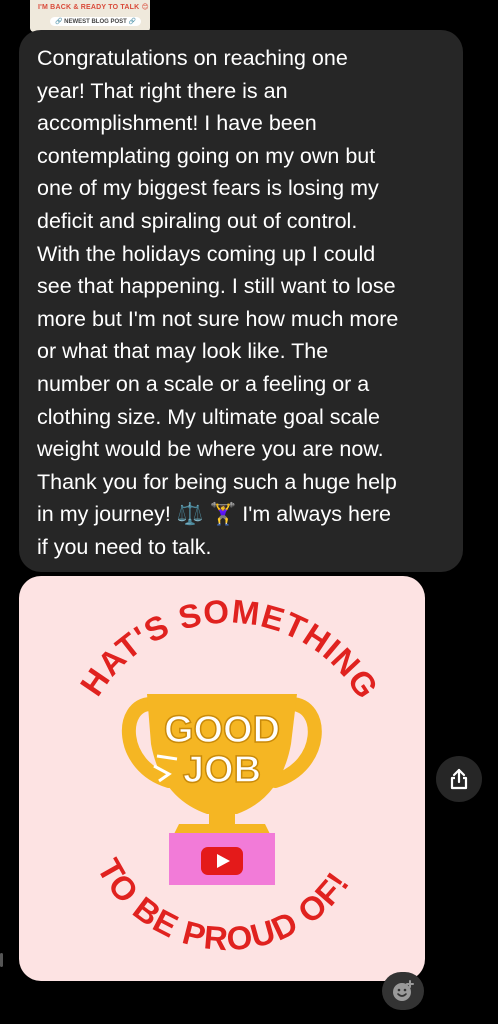  Describe the element at coordinates (222, 861) in the screenshot. I see `play-icon` at that location.